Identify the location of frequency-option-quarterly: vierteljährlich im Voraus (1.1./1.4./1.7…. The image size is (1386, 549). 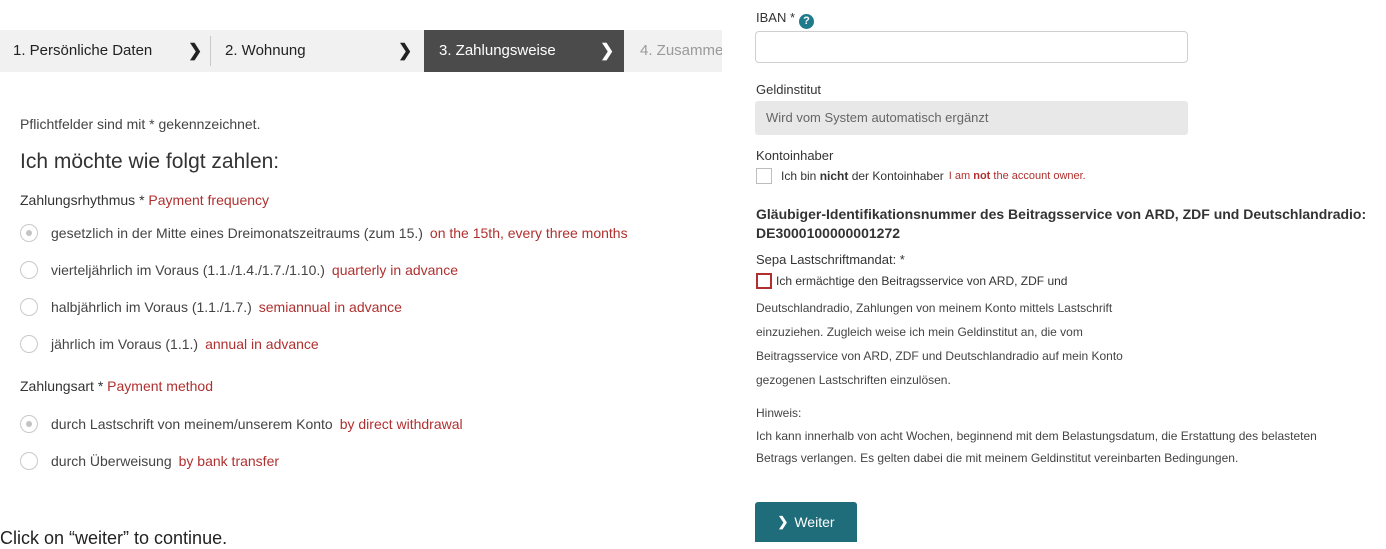
(239, 270).